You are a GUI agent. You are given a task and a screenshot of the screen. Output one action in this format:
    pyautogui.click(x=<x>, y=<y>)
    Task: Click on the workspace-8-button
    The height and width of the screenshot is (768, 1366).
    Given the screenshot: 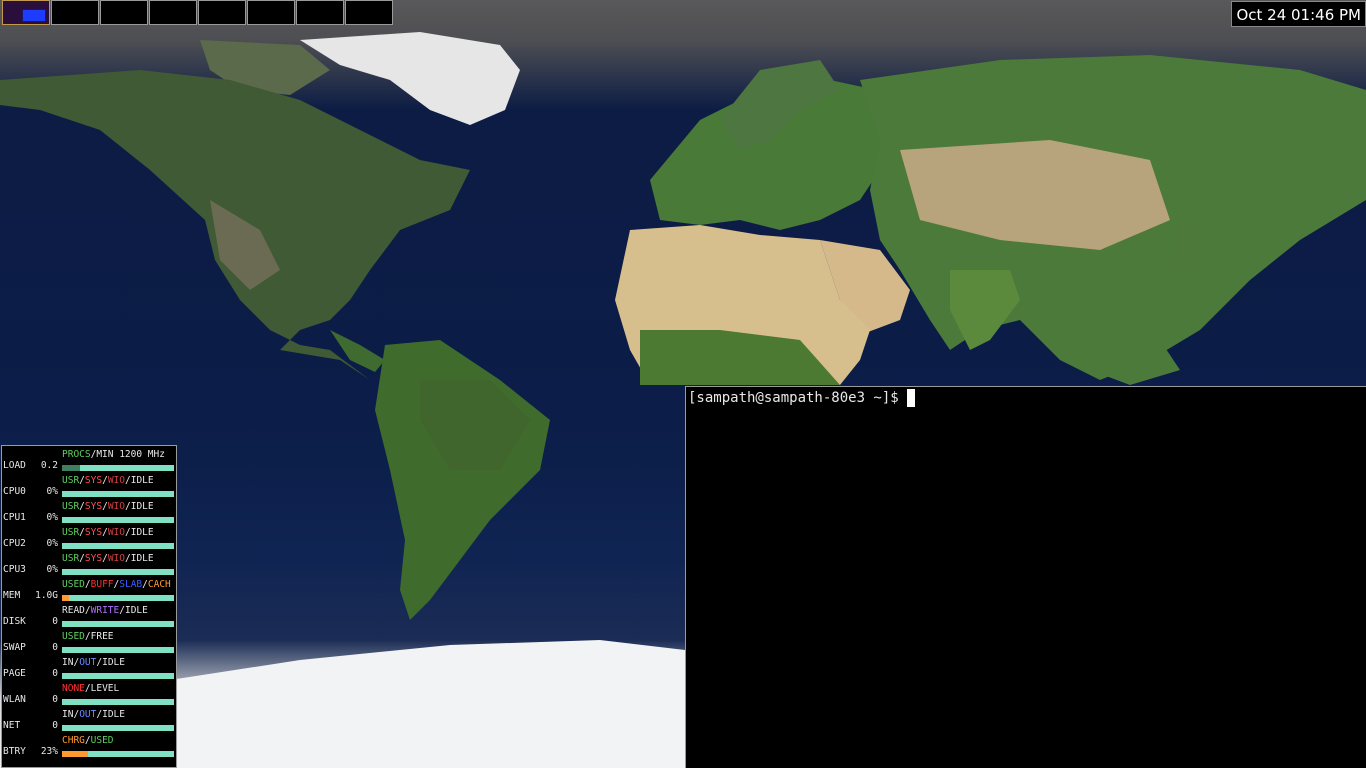 What is the action you would take?
    pyautogui.click(x=369, y=12)
    